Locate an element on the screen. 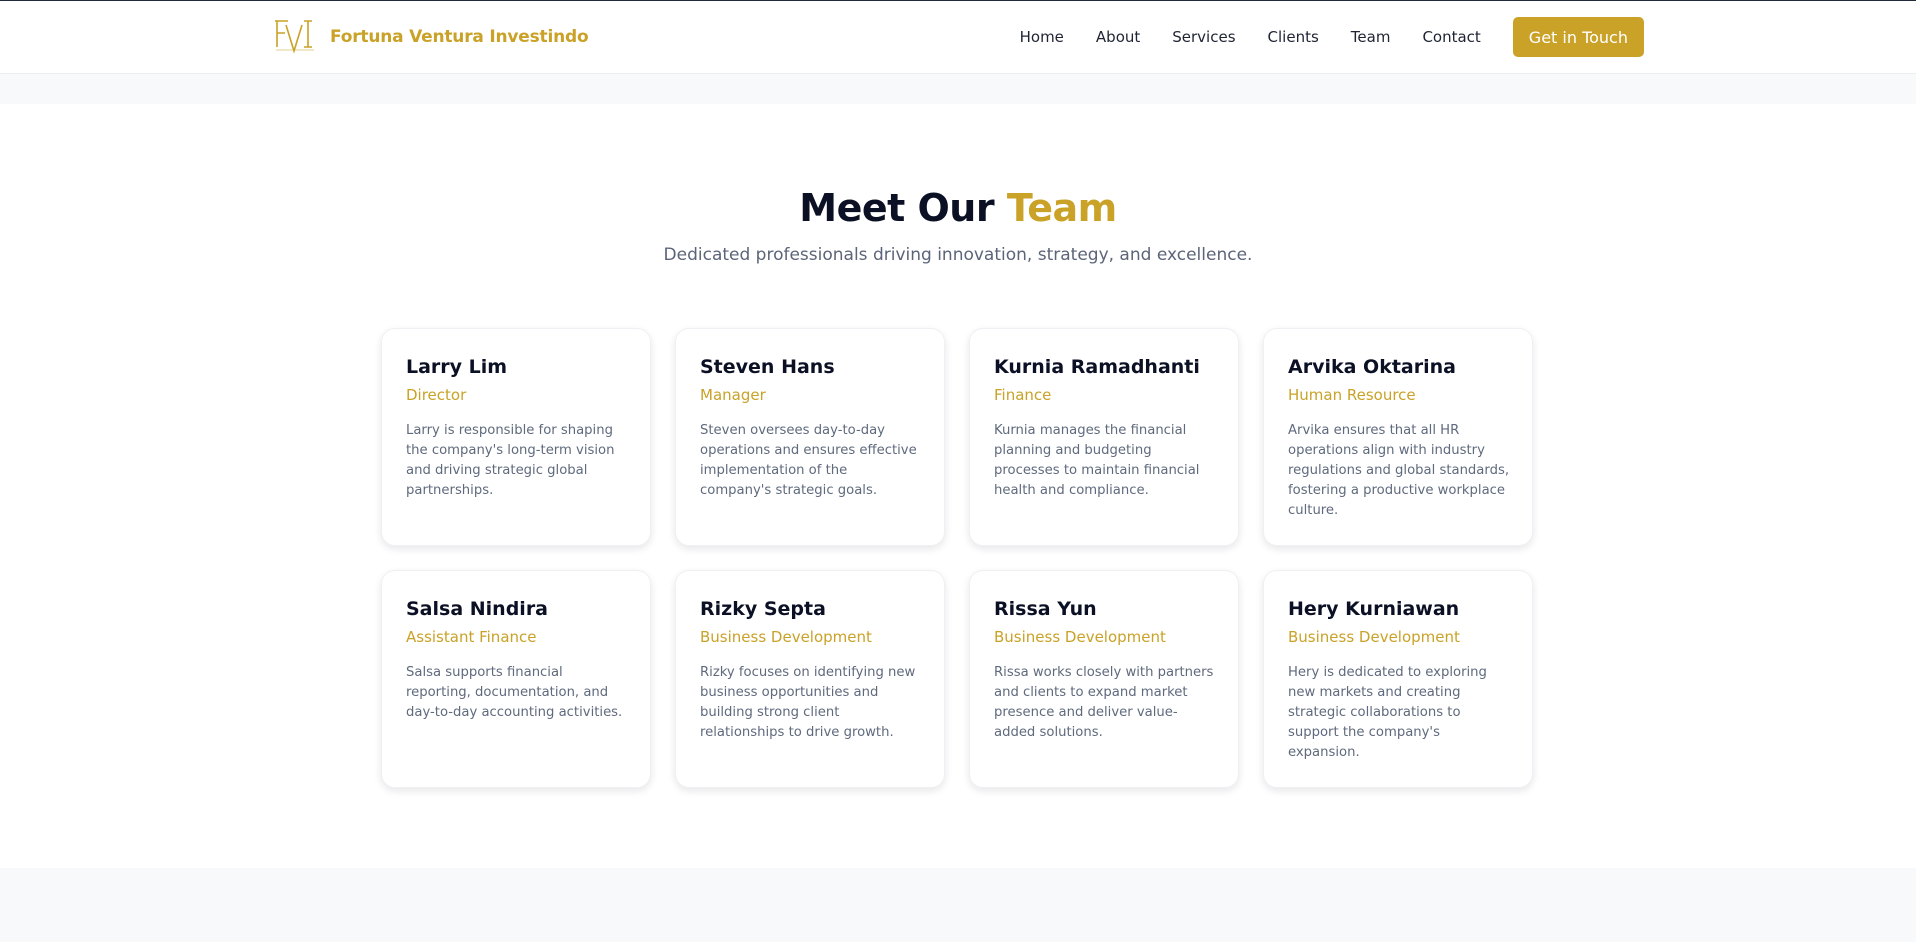 The width and height of the screenshot is (1916, 942). member-role: Assistant Finance is located at coordinates (471, 637).